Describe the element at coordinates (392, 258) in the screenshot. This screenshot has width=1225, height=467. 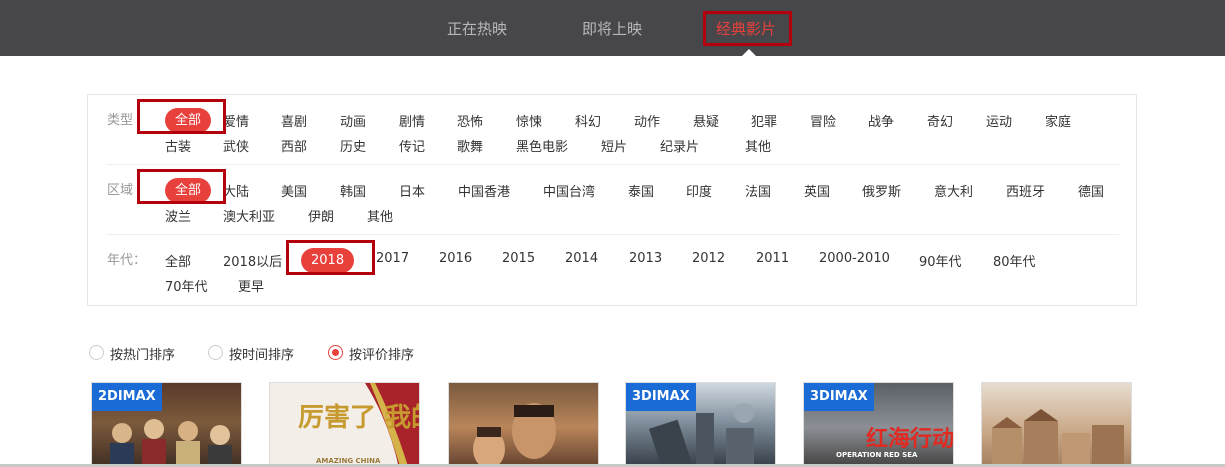
I see `filter-option-year: 2017` at that location.